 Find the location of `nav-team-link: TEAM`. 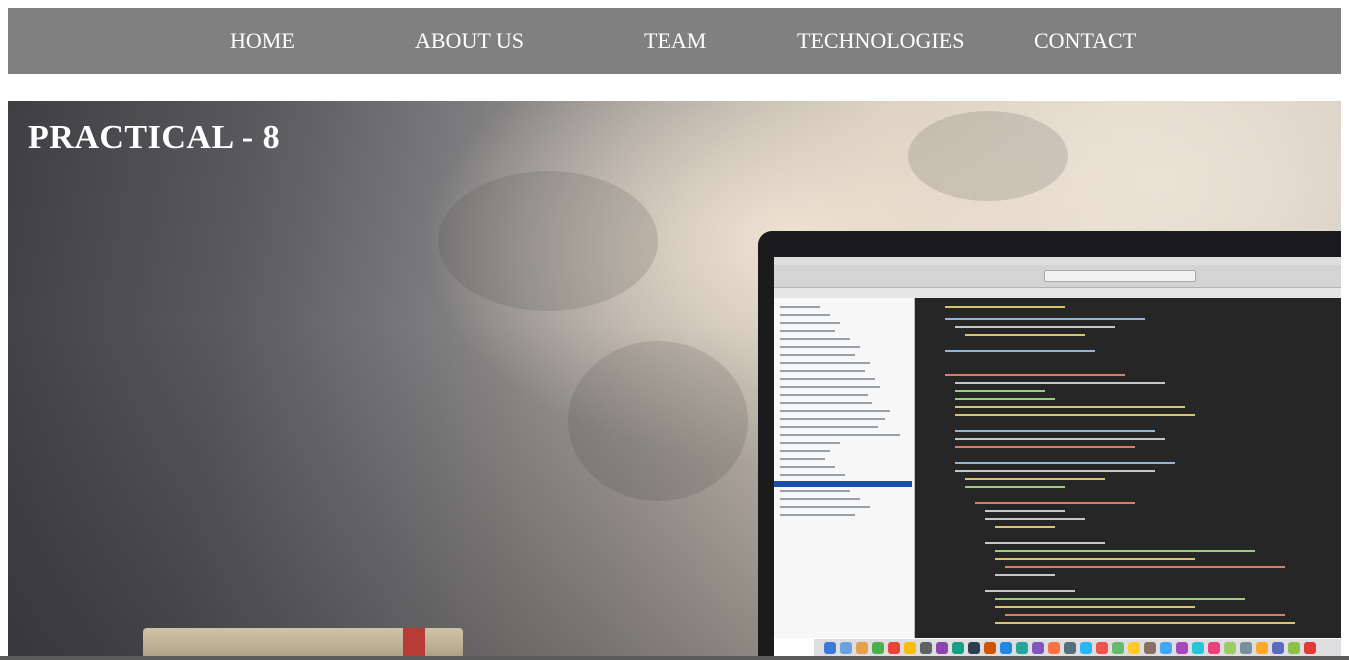

nav-team-link: TEAM is located at coordinates (675, 41).